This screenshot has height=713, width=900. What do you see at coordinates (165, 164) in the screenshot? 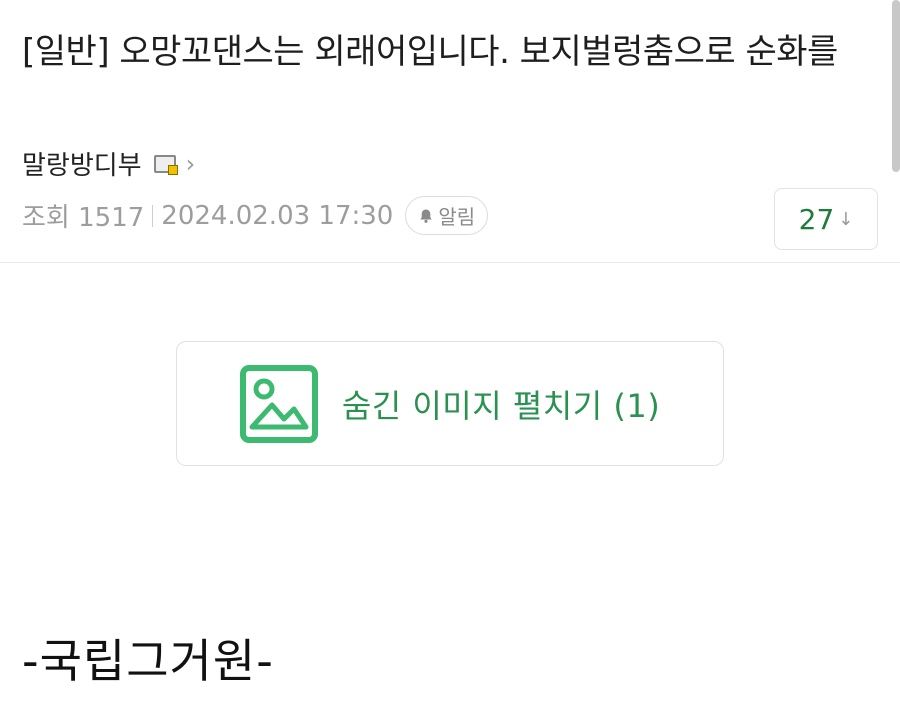
I see `level-badge-icon` at bounding box center [165, 164].